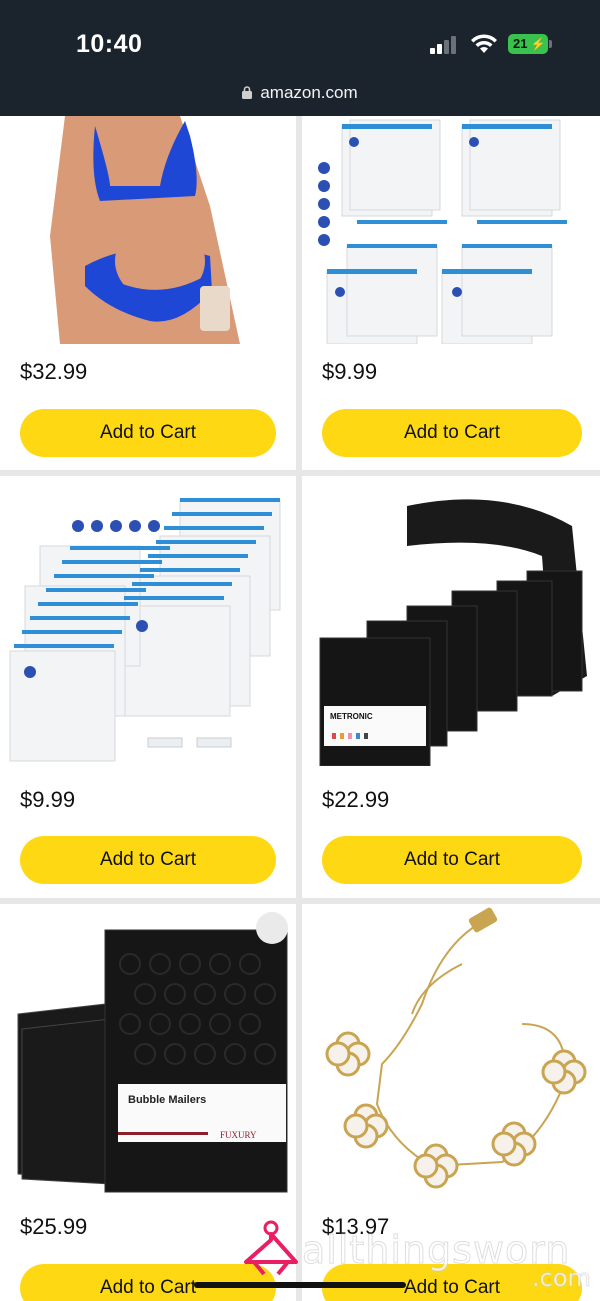 The width and height of the screenshot is (600, 1301). I want to click on product-price: $22.99, so click(356, 799).